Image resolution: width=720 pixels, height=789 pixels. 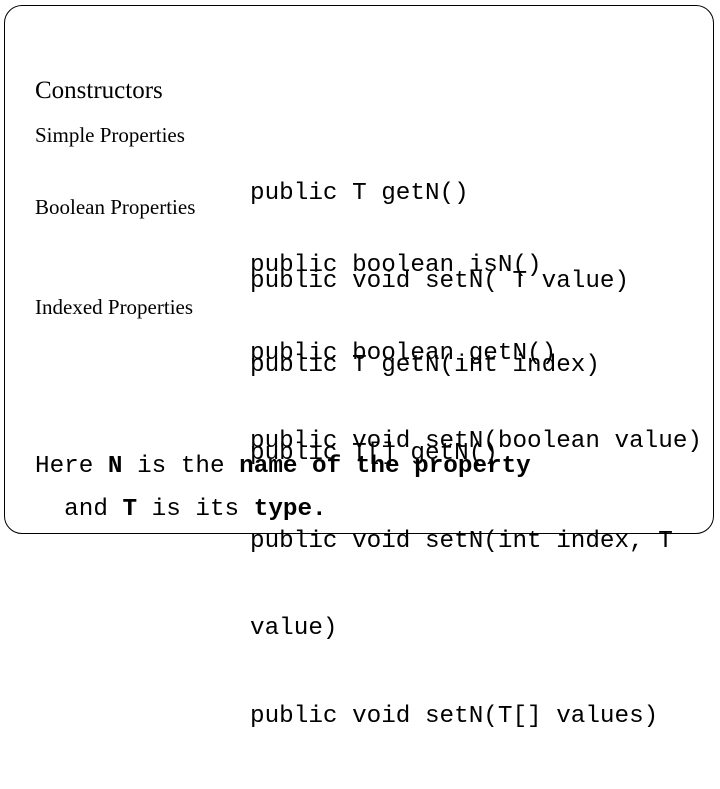 I want to click on note-emphasis: name of the property, so click(x=385, y=466).